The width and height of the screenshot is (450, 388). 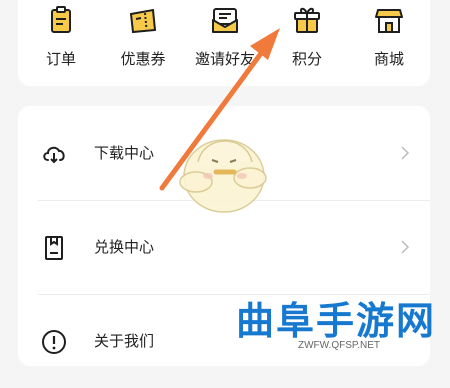 I want to click on quick-action-label: 邀请好友, so click(x=224, y=59).